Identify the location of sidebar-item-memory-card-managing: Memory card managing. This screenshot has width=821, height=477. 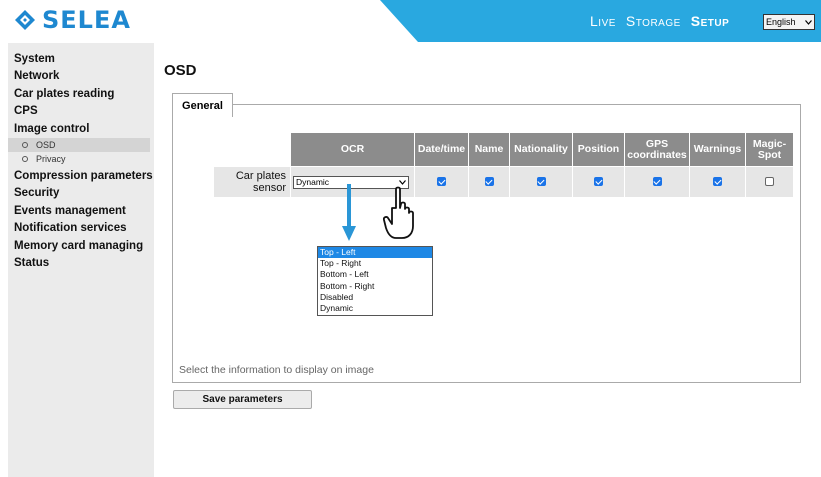
(81, 246).